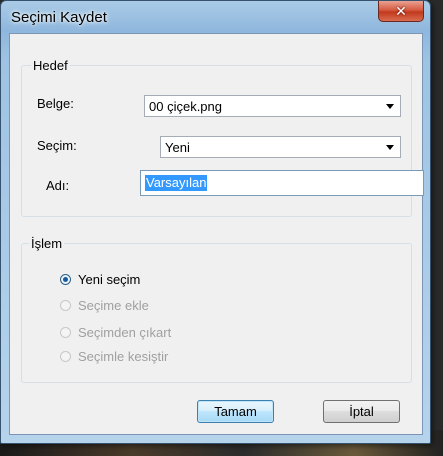 The width and height of the screenshot is (443, 456). What do you see at coordinates (177, 147) in the screenshot?
I see `selection-dropdown-value: Yeni` at bounding box center [177, 147].